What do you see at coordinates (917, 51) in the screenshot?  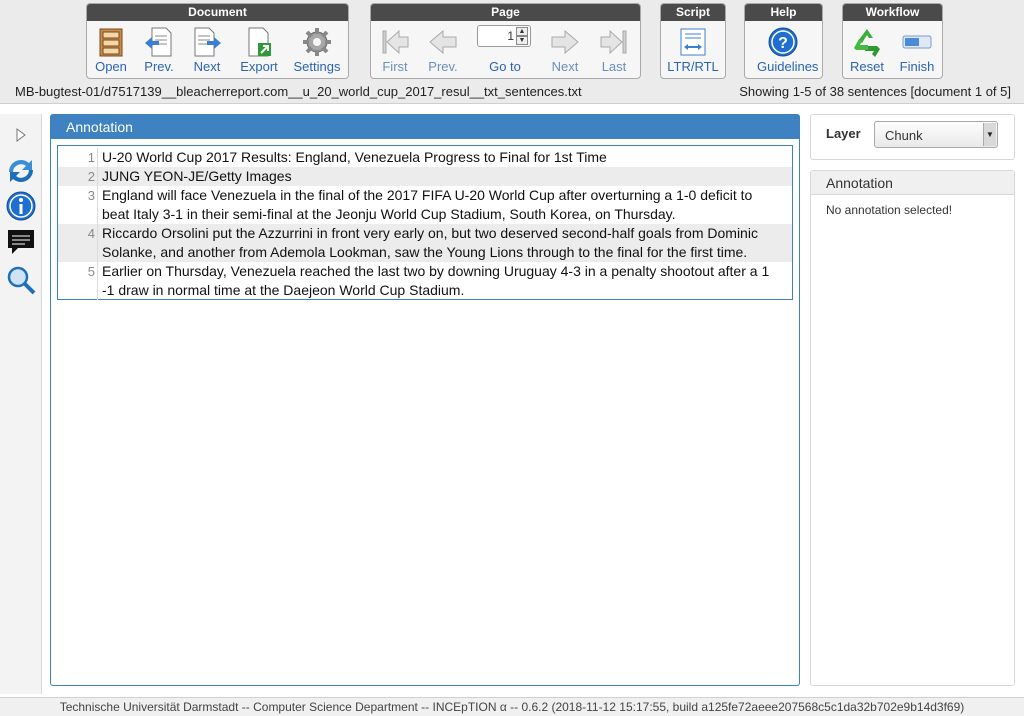 I see `finish-button: Finish` at bounding box center [917, 51].